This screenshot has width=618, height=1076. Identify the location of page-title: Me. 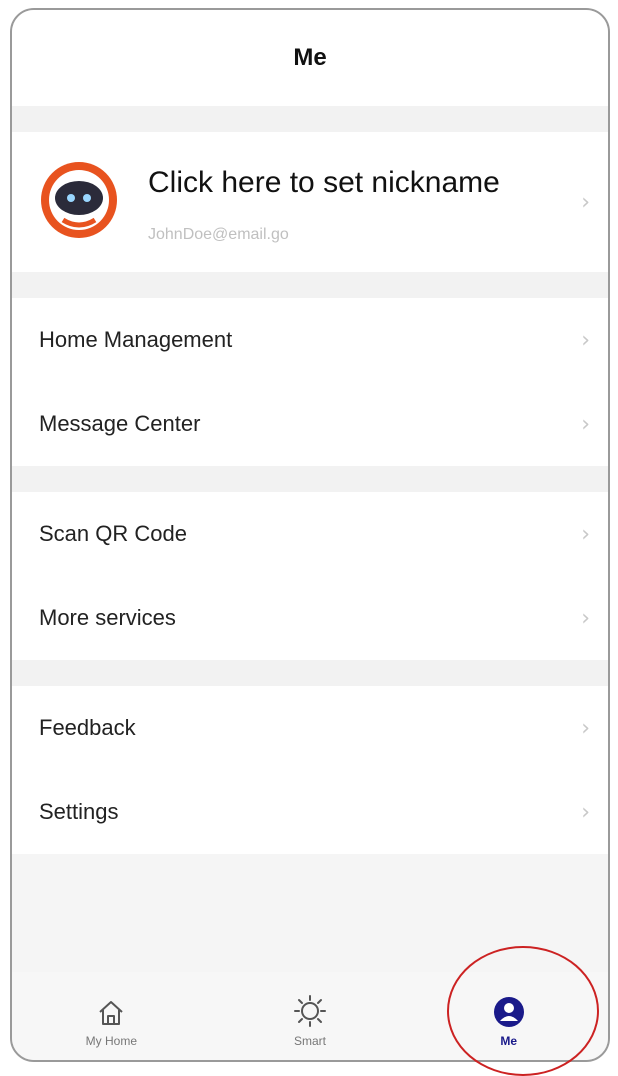
(310, 57).